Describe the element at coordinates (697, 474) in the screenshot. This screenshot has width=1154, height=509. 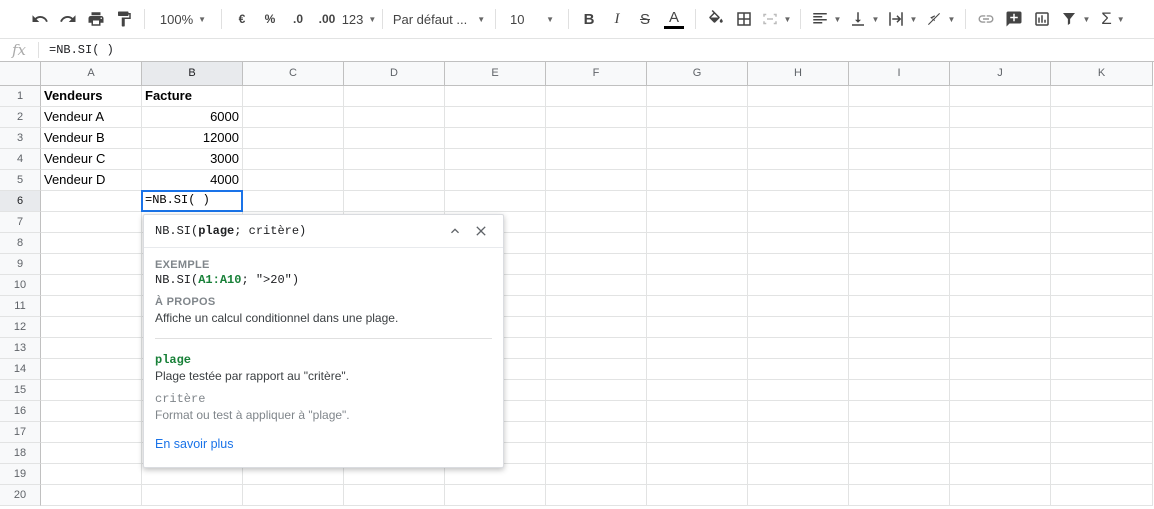
I see `cell-g19` at that location.